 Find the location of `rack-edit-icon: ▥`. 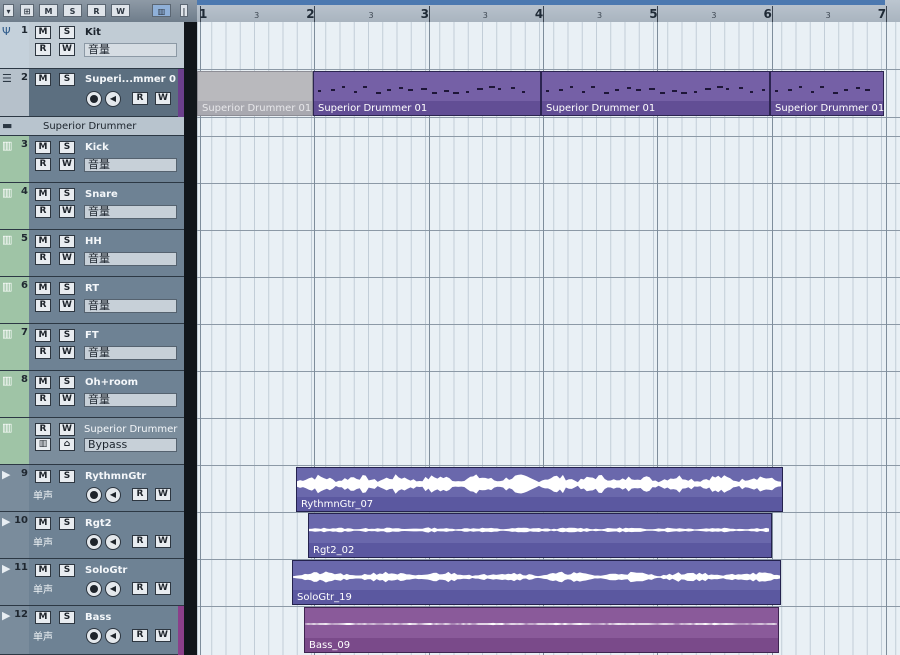

rack-edit-icon: ▥ is located at coordinates (43, 444).